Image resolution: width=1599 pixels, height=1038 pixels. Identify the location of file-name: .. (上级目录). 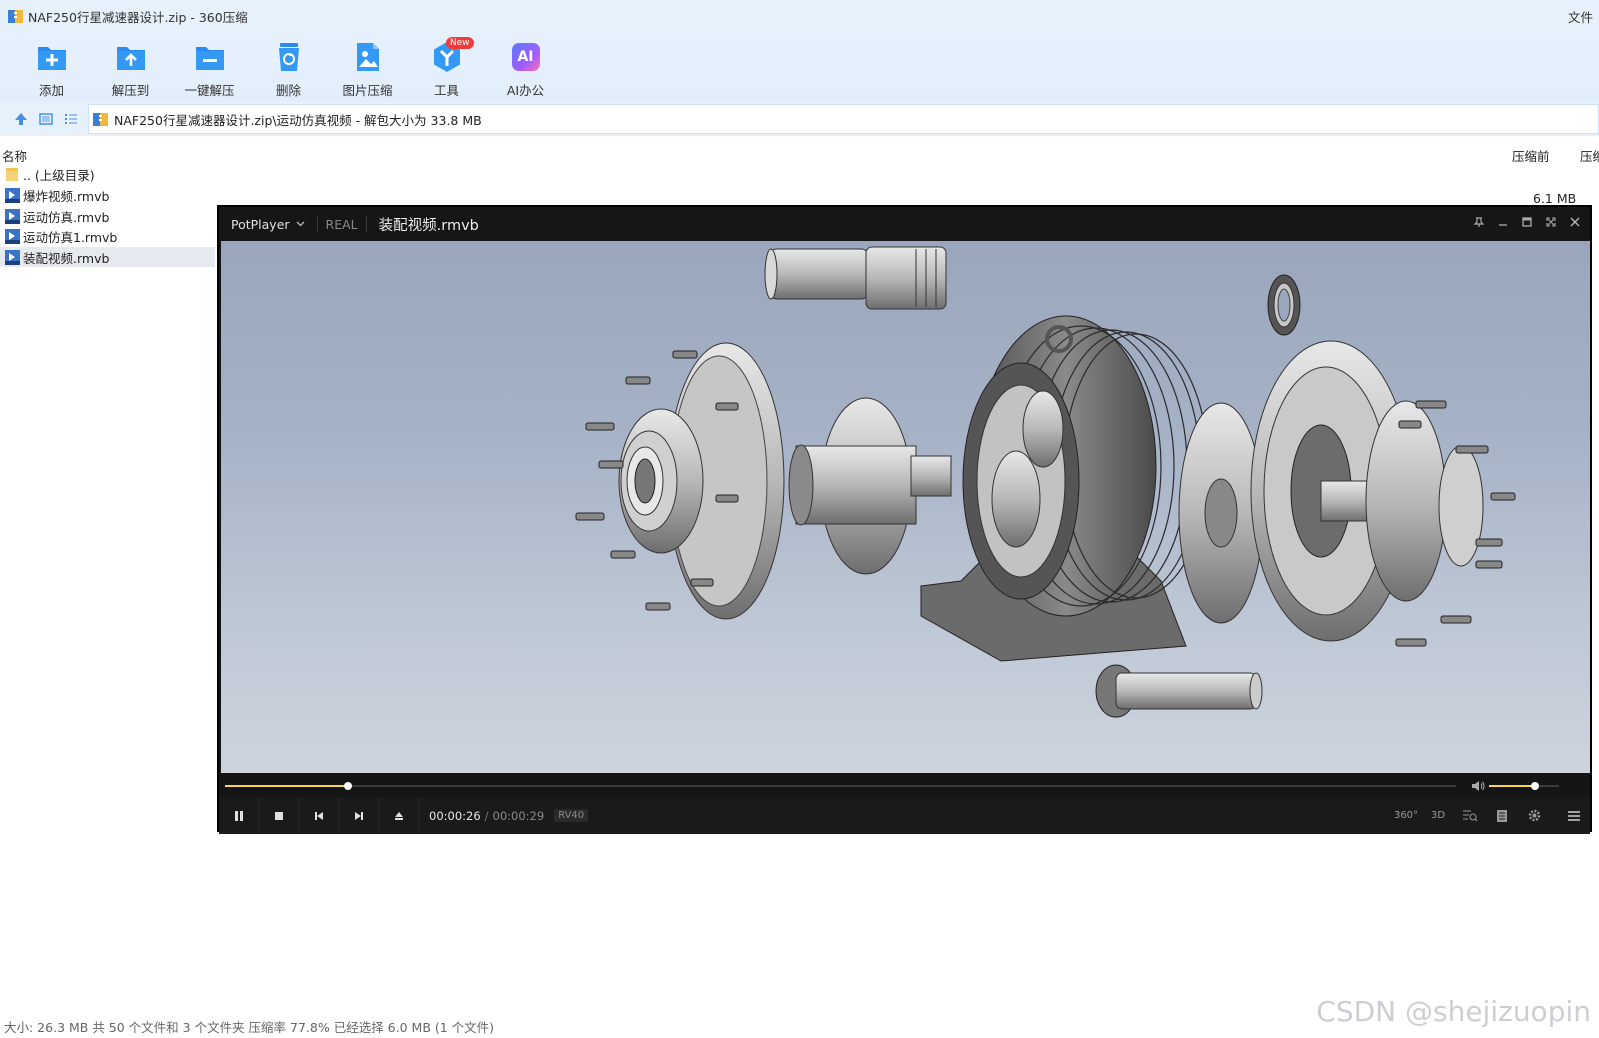
(59, 175).